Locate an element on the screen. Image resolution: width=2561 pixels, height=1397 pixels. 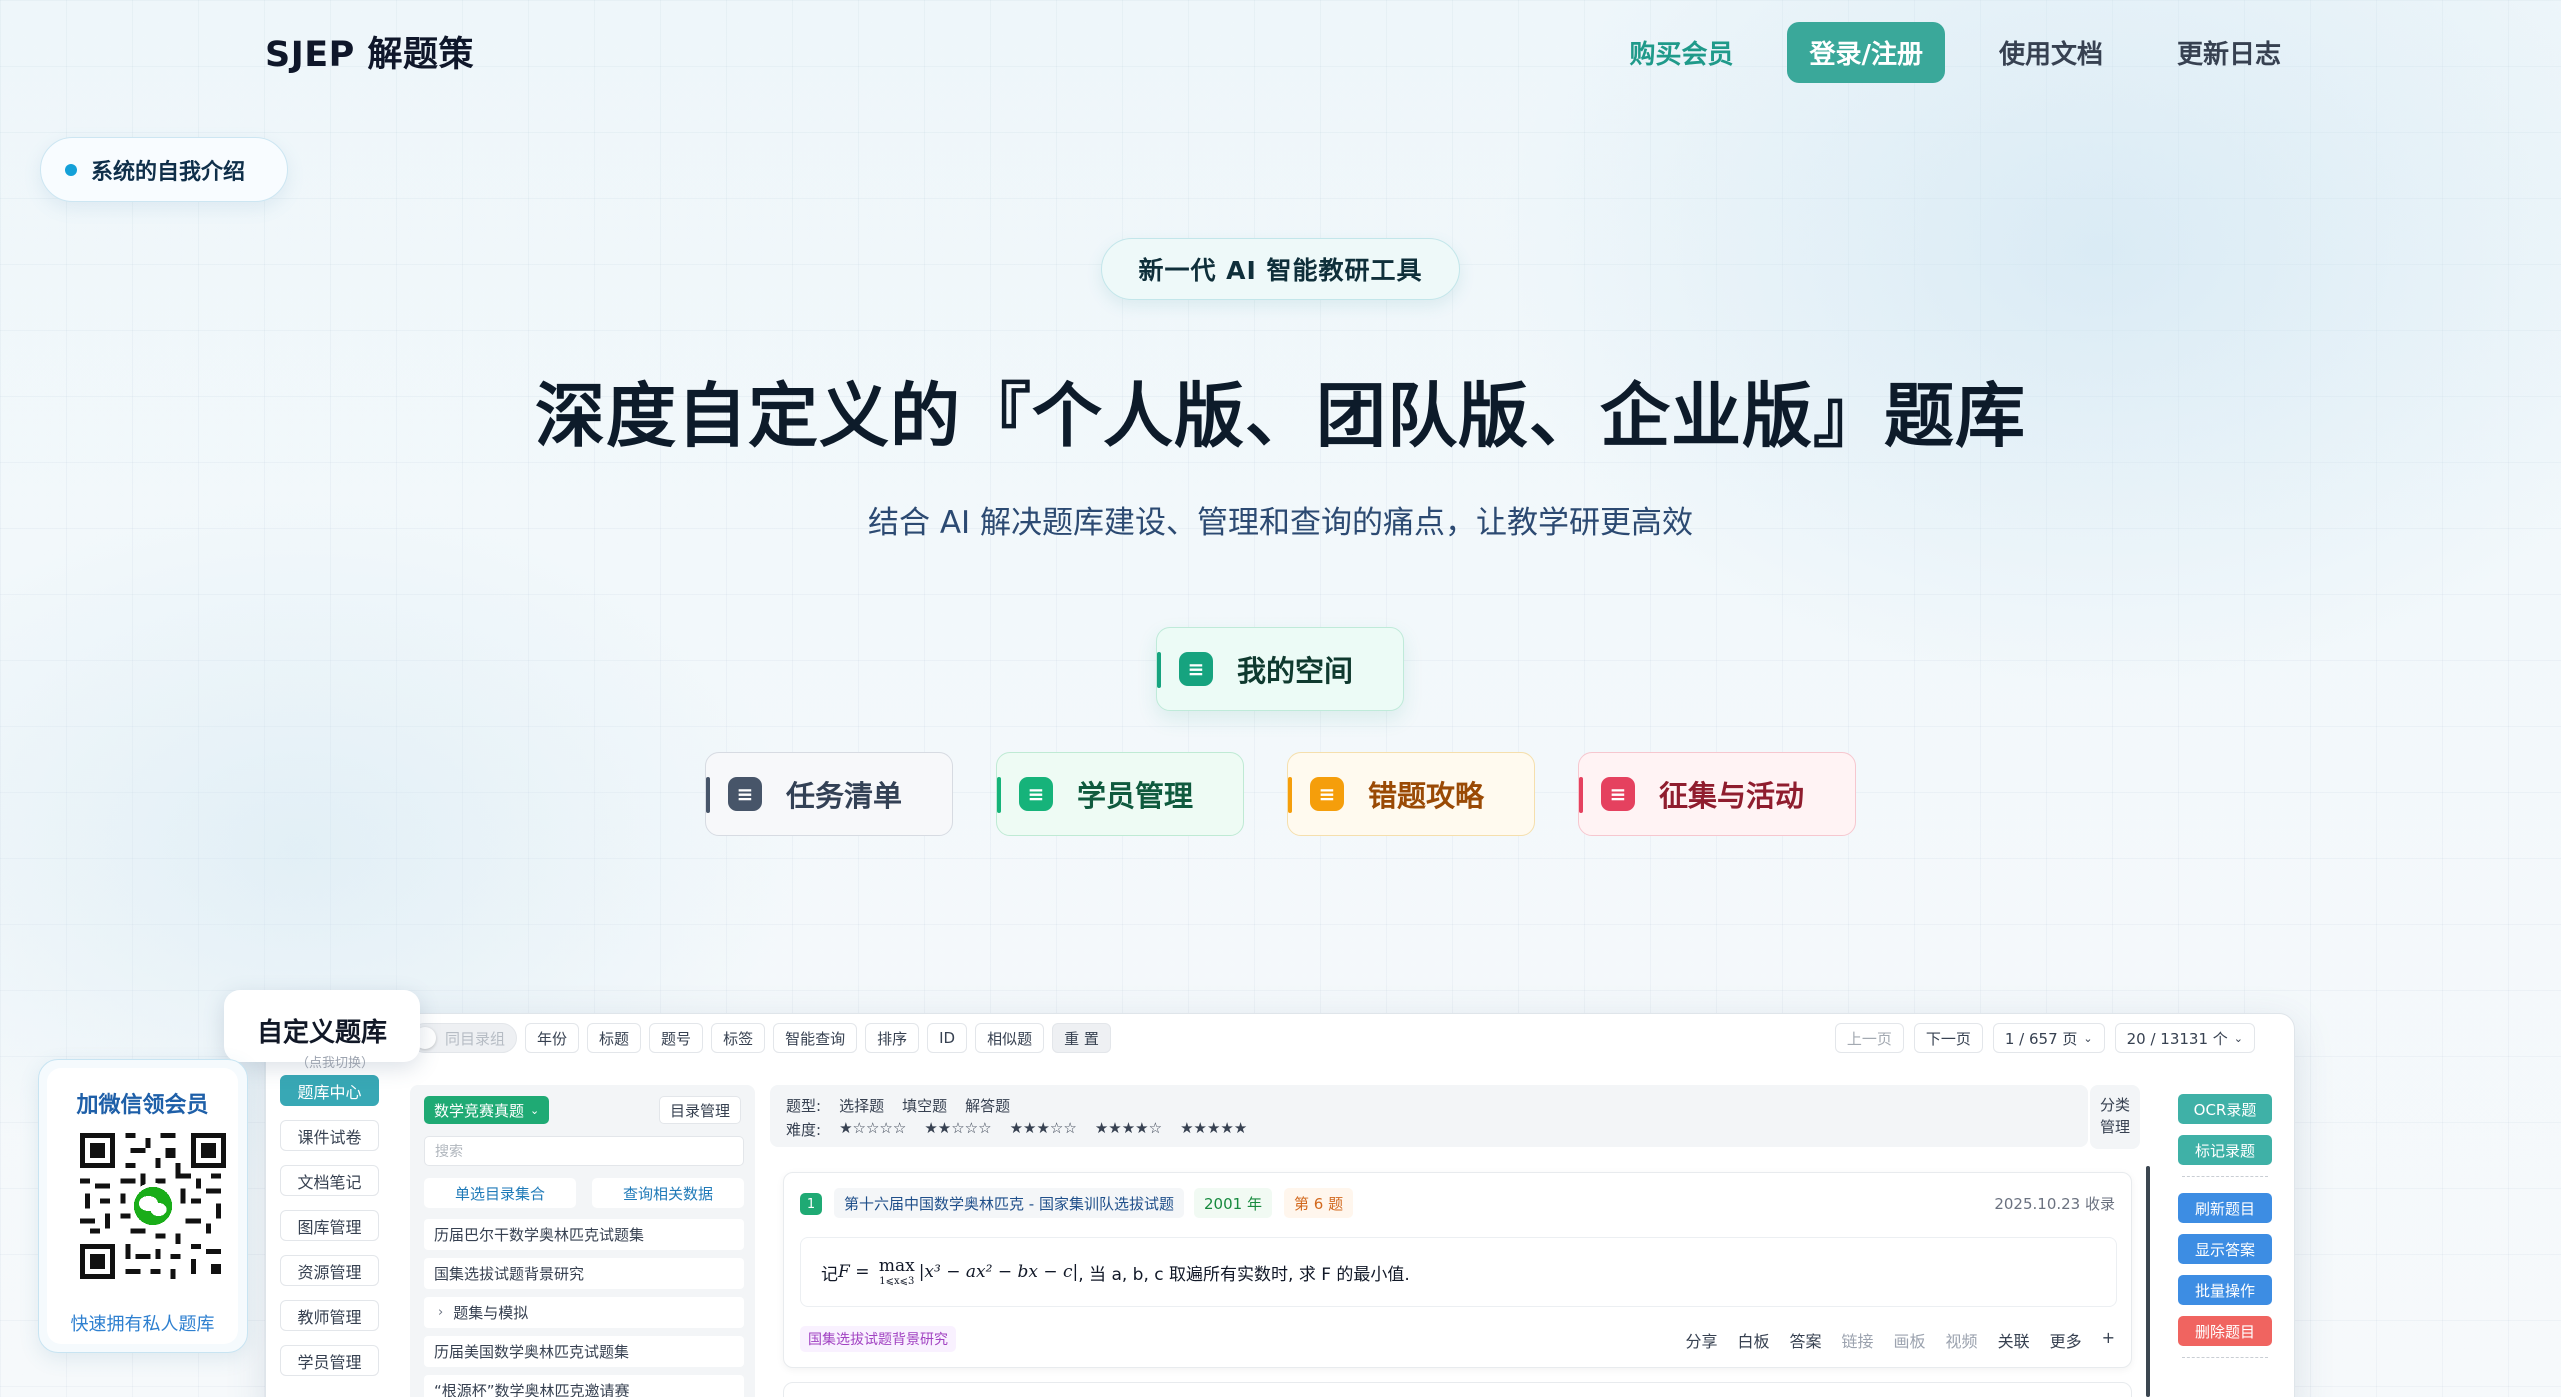
batch-operation-button: 批量操作 is located at coordinates (2225, 1290).